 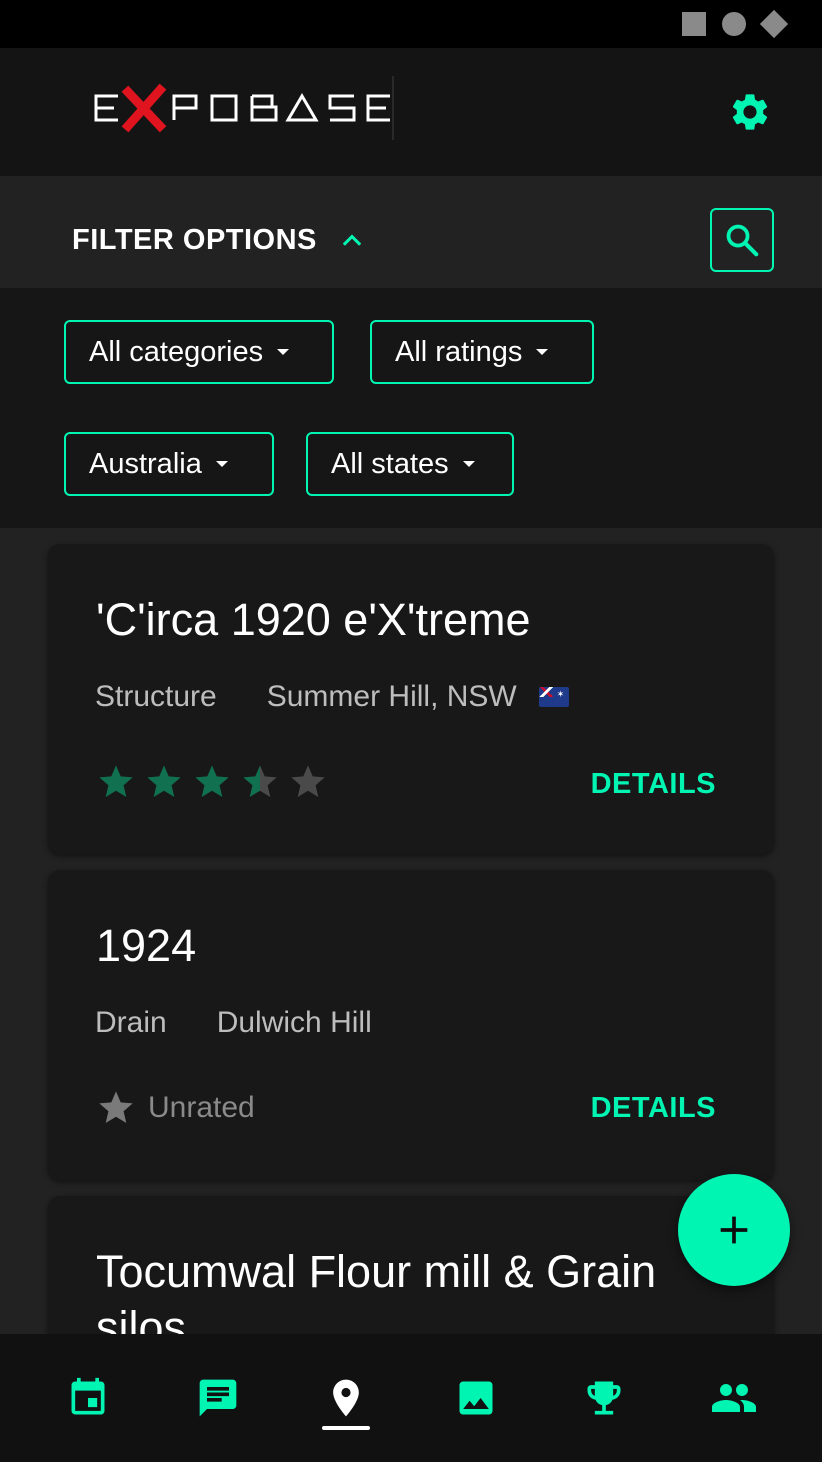 What do you see at coordinates (313, 619) in the screenshot?
I see `card-title: 'C'irca 1920 e'X'treme` at bounding box center [313, 619].